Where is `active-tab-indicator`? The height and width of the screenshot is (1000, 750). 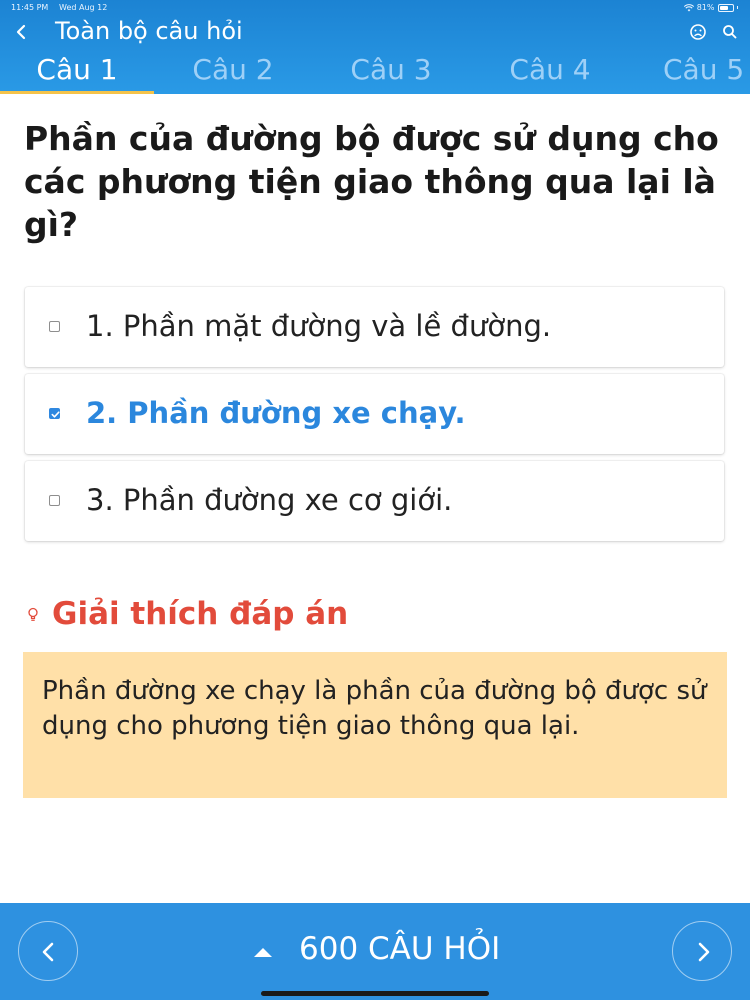
active-tab-indicator is located at coordinates (77, 92).